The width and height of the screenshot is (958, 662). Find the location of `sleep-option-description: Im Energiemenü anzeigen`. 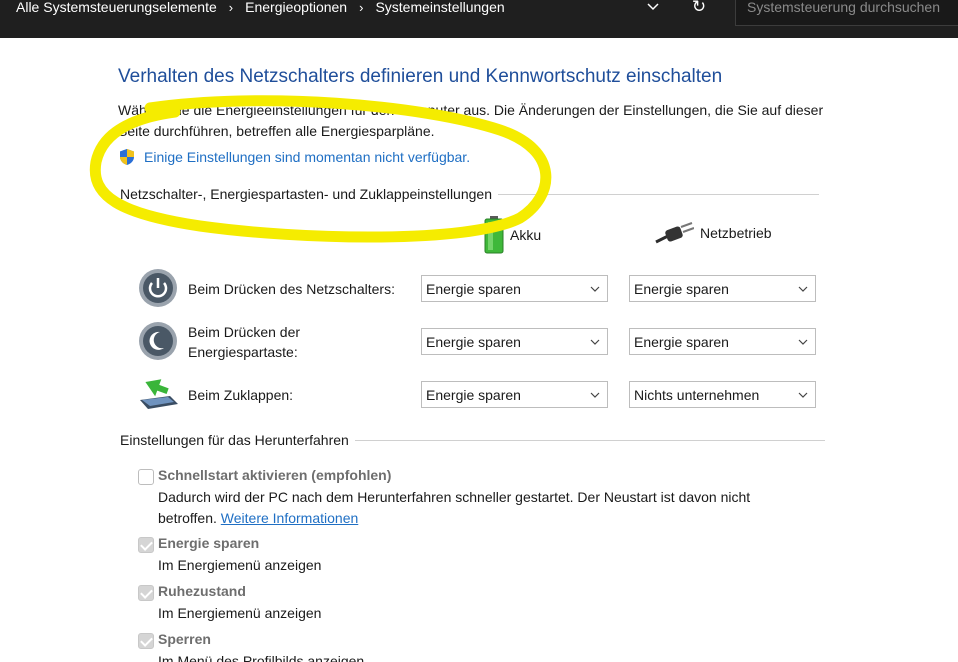

sleep-option-description: Im Energiemenü anzeigen is located at coordinates (240, 565).